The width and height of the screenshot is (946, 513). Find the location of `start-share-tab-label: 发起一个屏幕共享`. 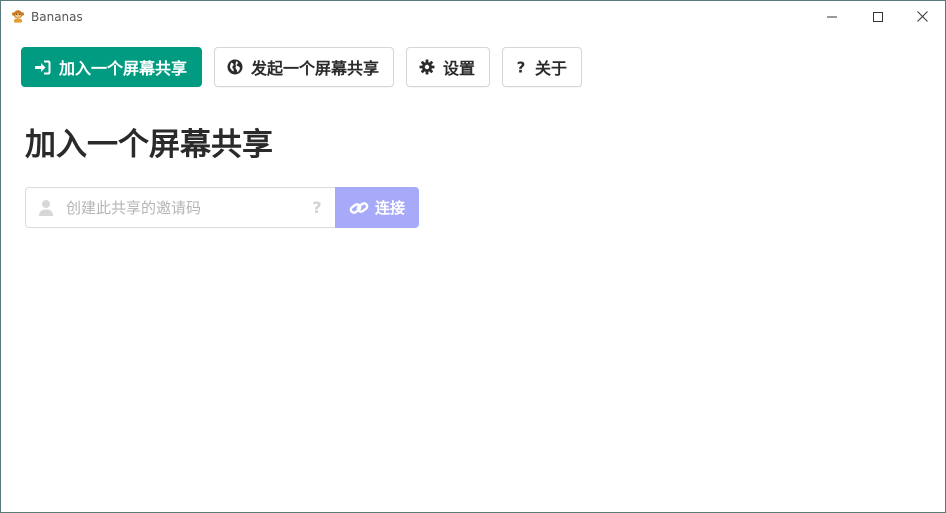

start-share-tab-label: 发起一个屏幕共享 is located at coordinates (315, 68).